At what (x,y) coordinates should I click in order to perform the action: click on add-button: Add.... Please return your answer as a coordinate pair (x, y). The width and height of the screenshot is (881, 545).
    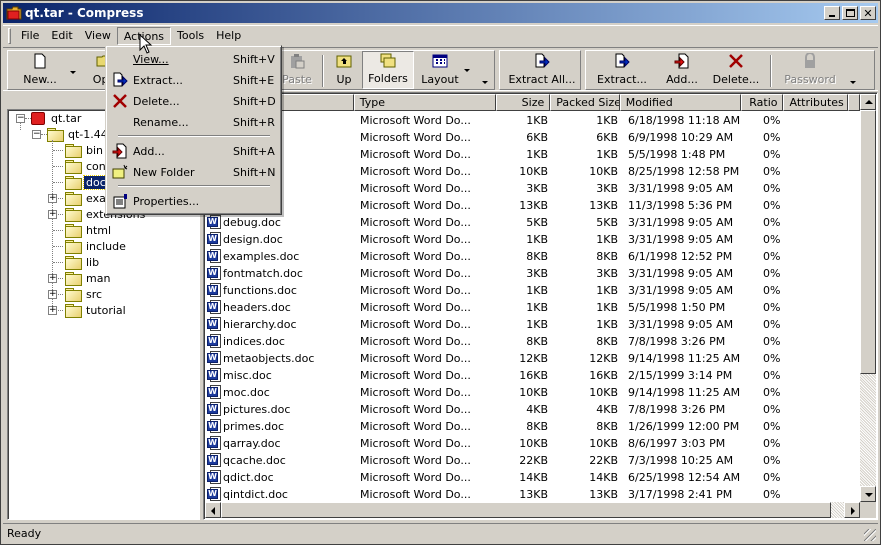
    Looking at the image, I should click on (682, 70).